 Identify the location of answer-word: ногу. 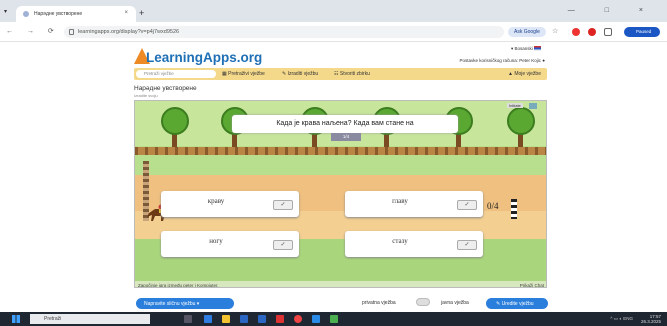
(216, 241).